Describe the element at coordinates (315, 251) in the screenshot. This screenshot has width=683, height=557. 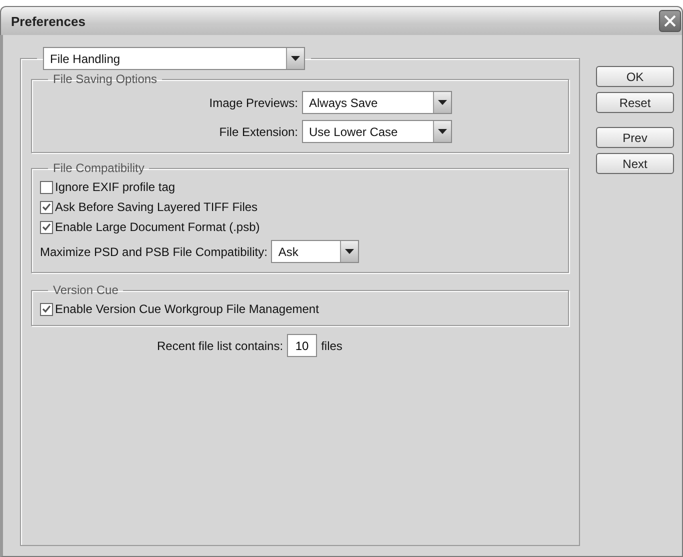
I see `option-dropdown: Ask` at that location.